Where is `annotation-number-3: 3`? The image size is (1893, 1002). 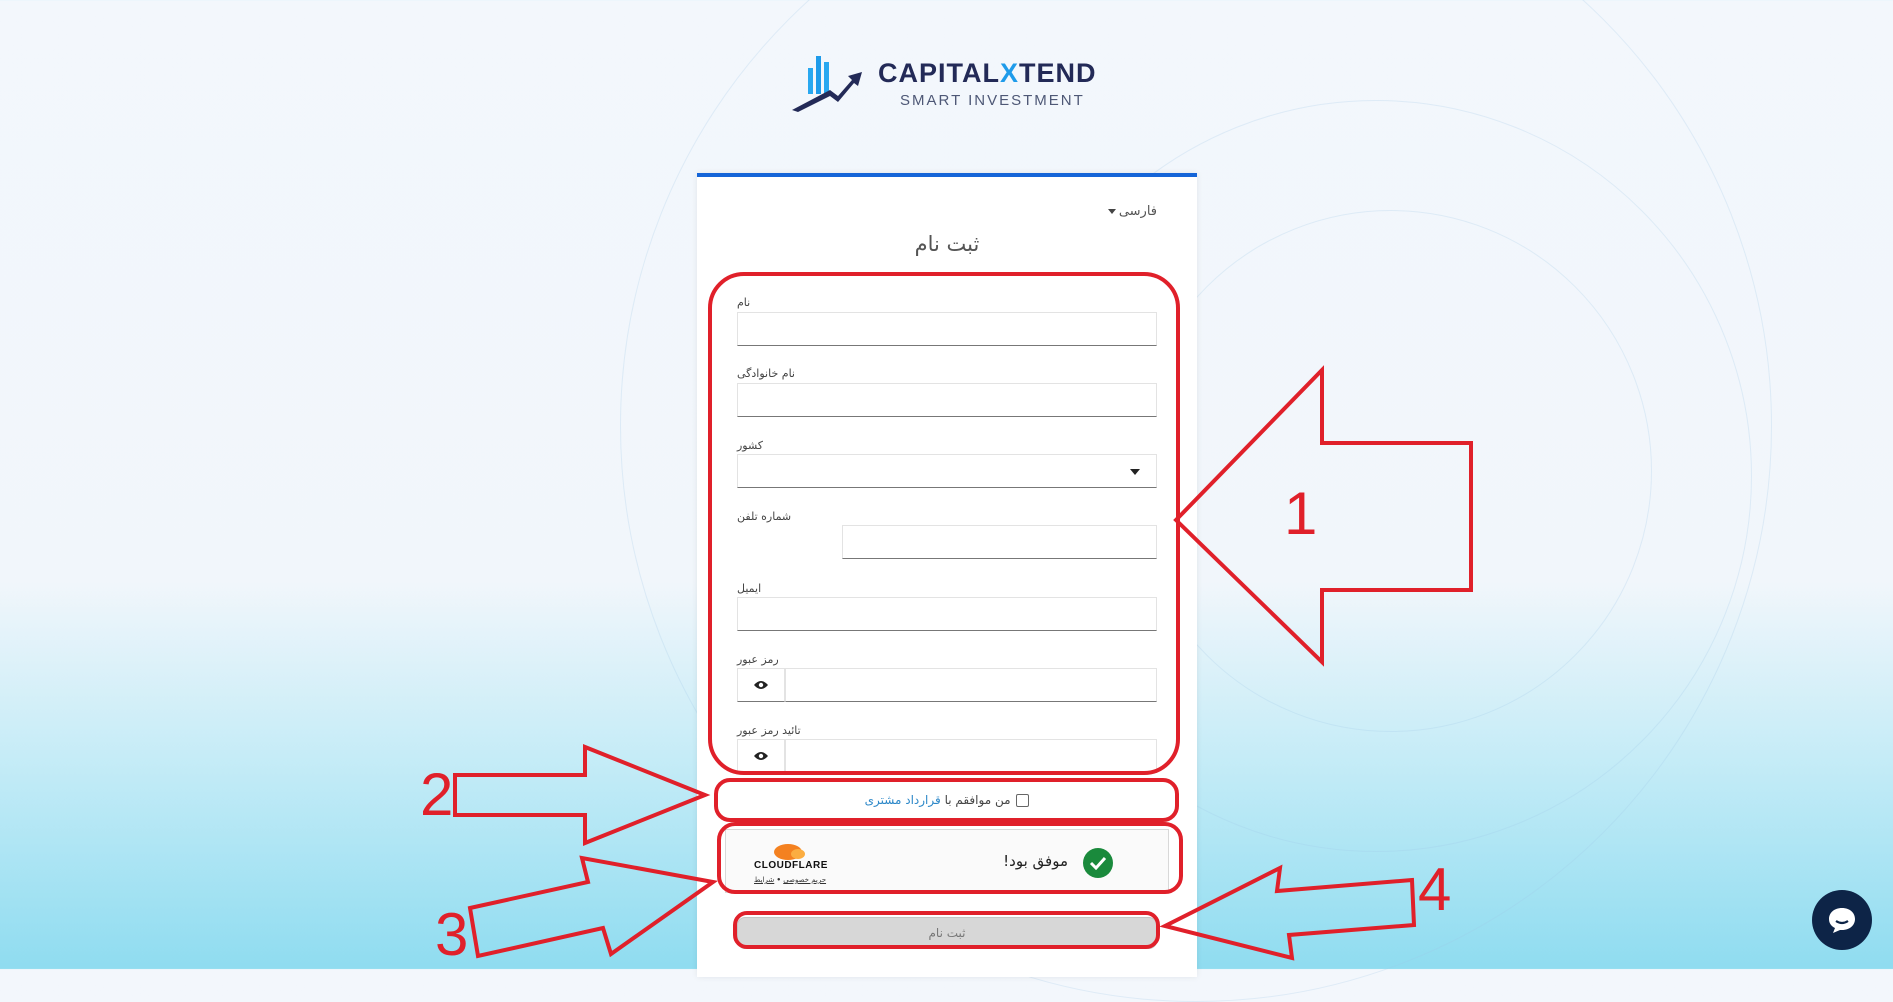 annotation-number-3: 3 is located at coordinates (452, 934).